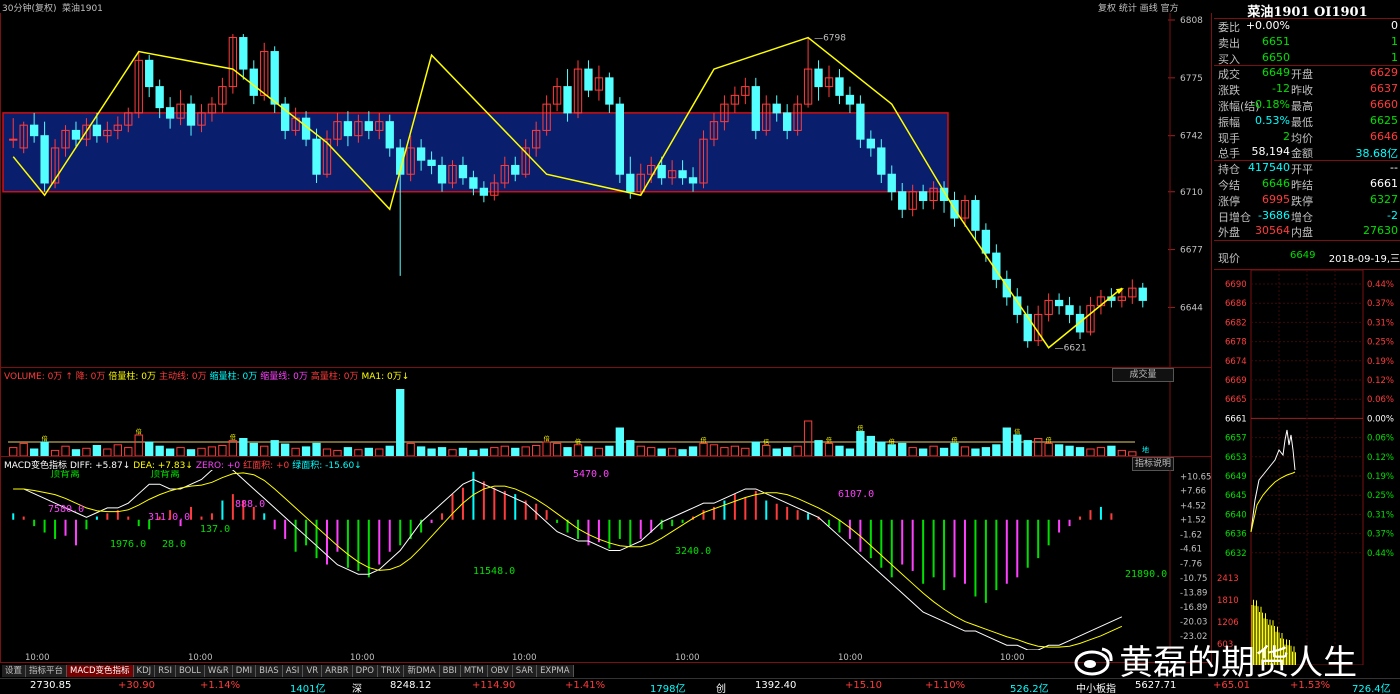 The image size is (1400, 694). I want to click on intraday-price-tick: 6674, so click(1236, 362).